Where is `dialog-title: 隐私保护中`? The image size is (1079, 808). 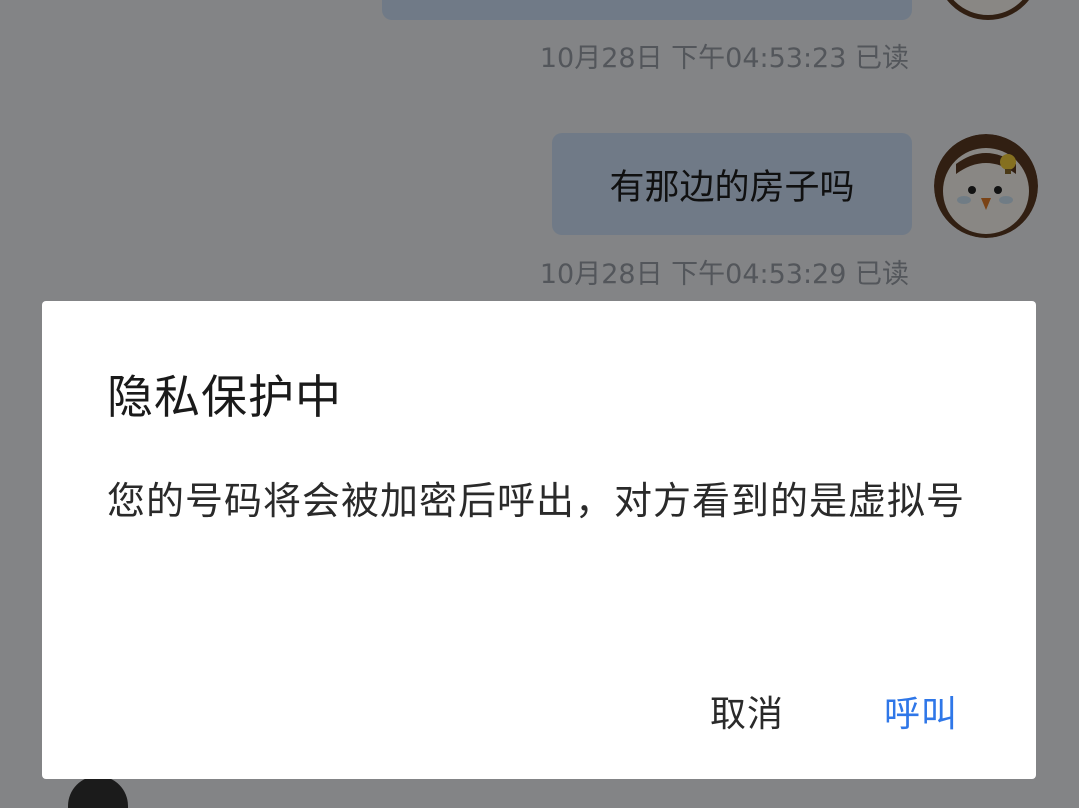
dialog-title: 隐私保护中 is located at coordinates (224, 397).